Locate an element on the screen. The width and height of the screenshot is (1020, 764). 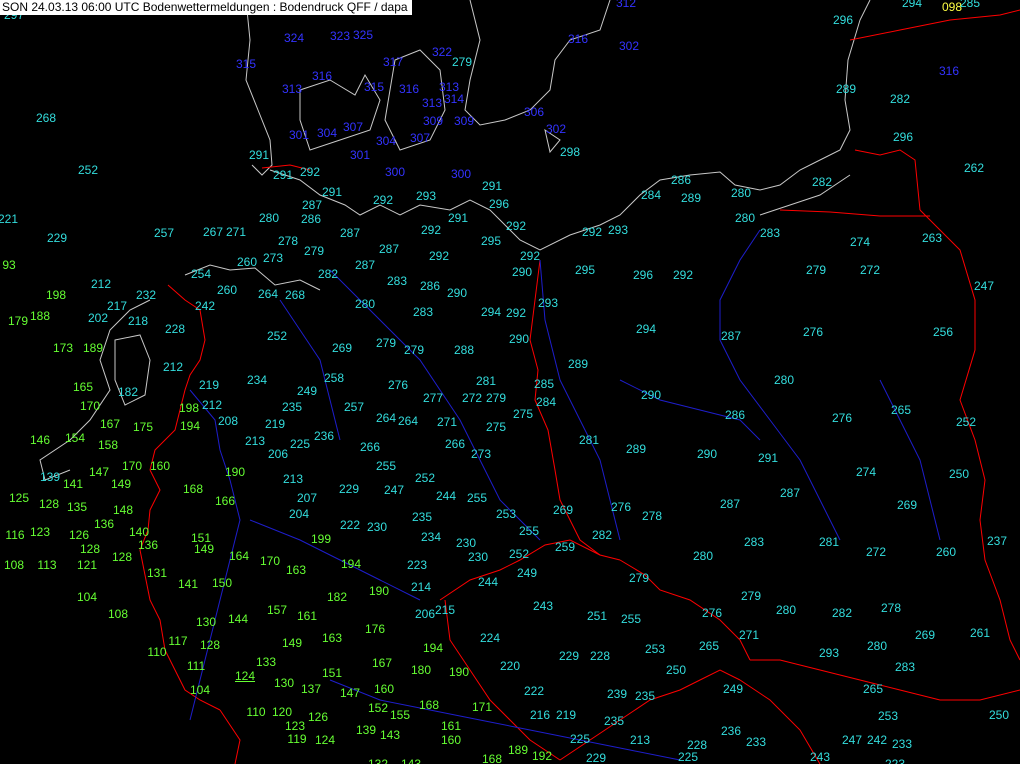
station-value: 253 is located at coordinates (888, 716).